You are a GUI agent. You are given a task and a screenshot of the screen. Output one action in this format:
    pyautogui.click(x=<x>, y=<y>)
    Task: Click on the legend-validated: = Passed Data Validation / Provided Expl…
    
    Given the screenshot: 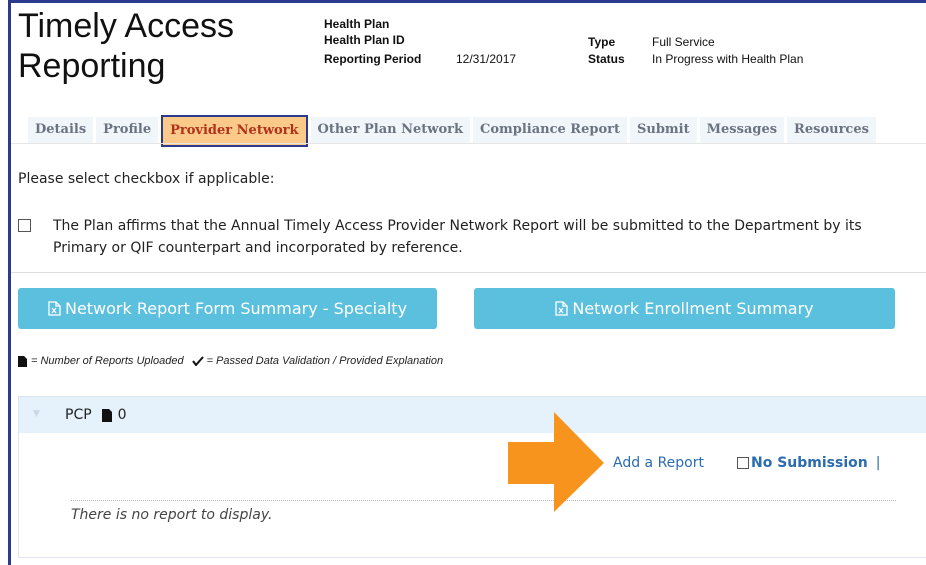 What is the action you would take?
    pyautogui.click(x=325, y=361)
    